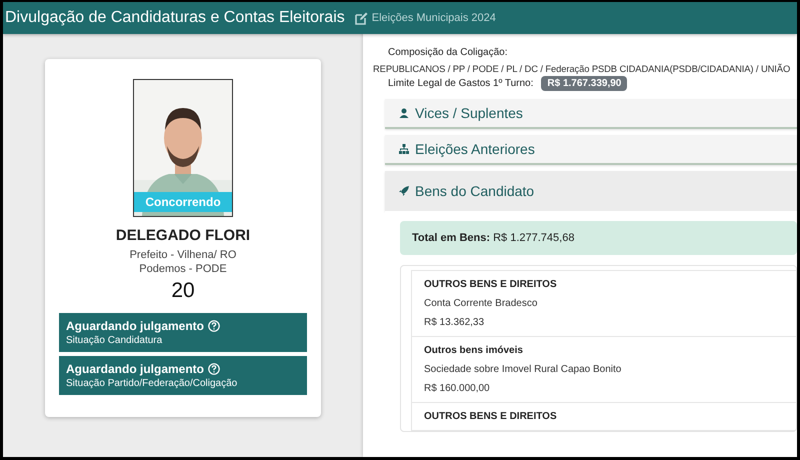 Image resolution: width=800 pixels, height=460 pixels. Describe the element at coordinates (591, 114) in the screenshot. I see `accordion-header: Vices / Suplentes` at that location.